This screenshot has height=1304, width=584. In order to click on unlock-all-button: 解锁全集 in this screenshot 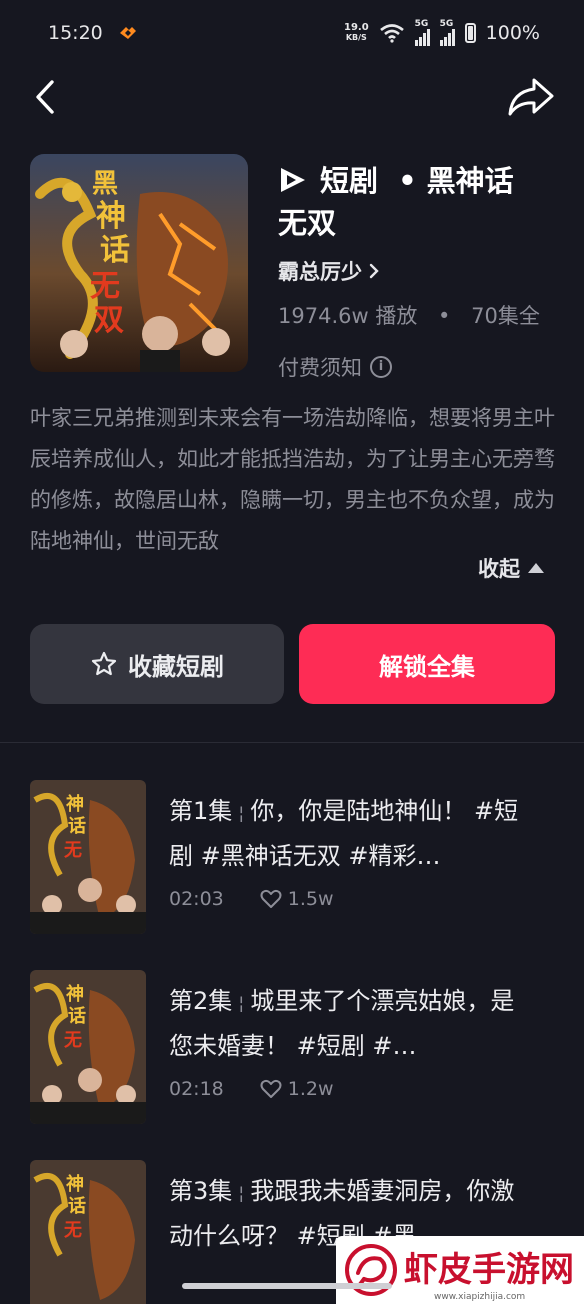, I will do `click(427, 664)`.